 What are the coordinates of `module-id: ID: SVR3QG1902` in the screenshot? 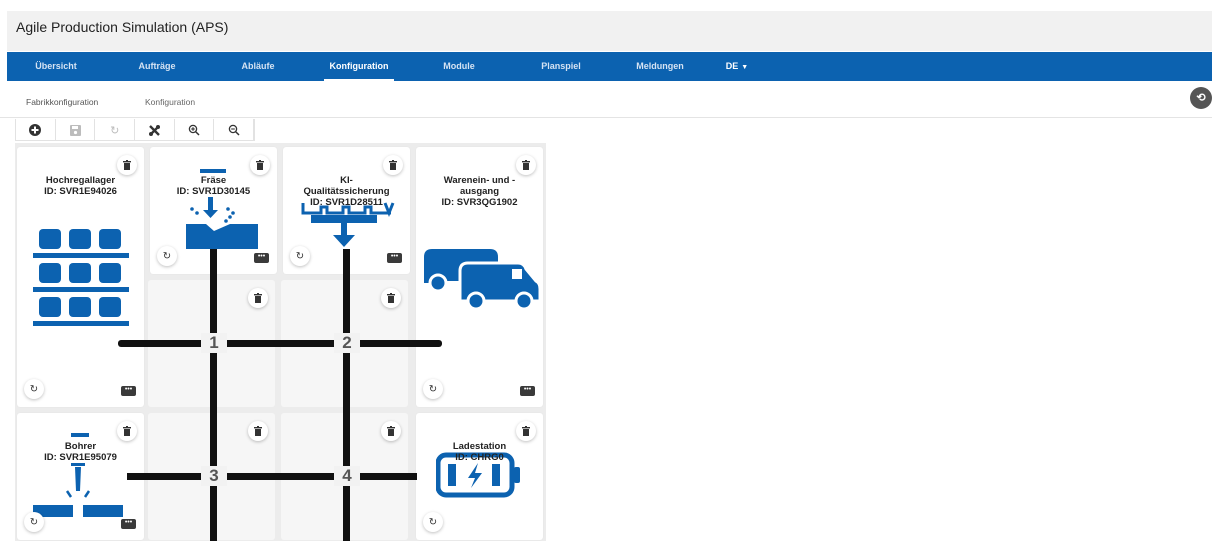 It's located at (479, 202).